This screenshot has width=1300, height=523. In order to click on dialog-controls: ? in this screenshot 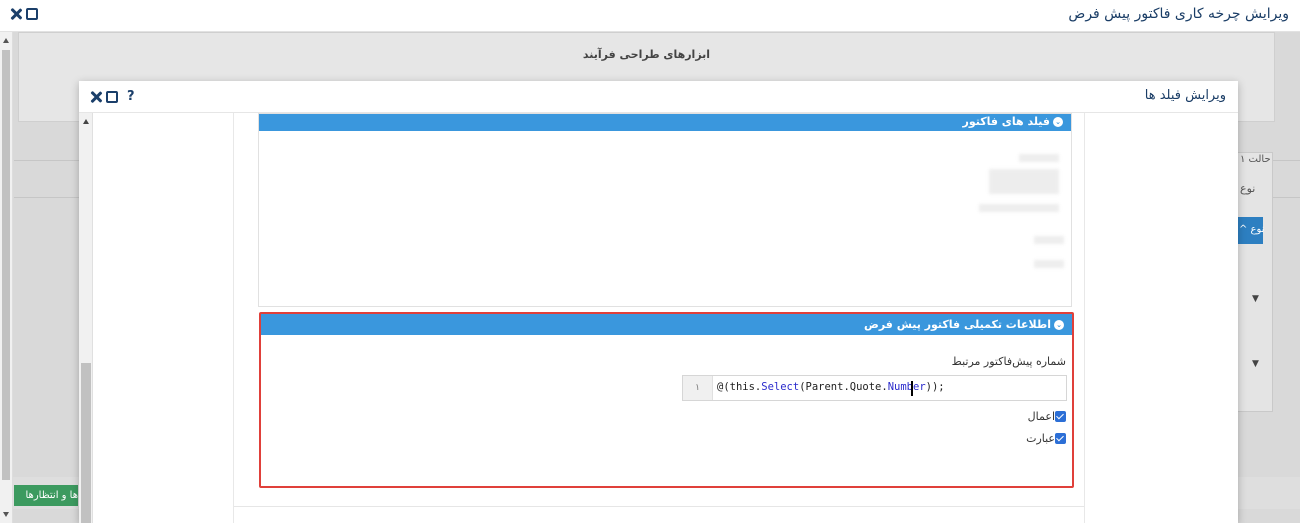, I will do `click(112, 96)`.